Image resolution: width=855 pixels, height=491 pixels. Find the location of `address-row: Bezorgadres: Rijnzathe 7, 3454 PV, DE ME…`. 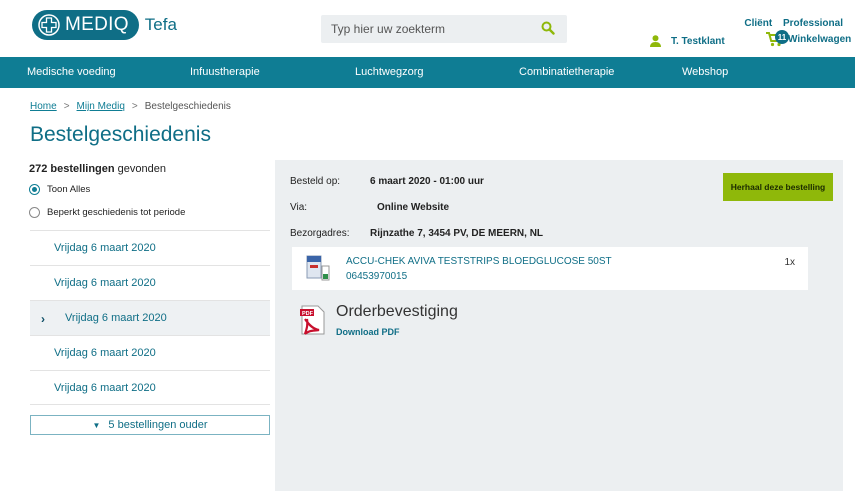

address-row: Bezorgadres: Rijnzathe 7, 3454 PV, DE ME… is located at coordinates (416, 233).